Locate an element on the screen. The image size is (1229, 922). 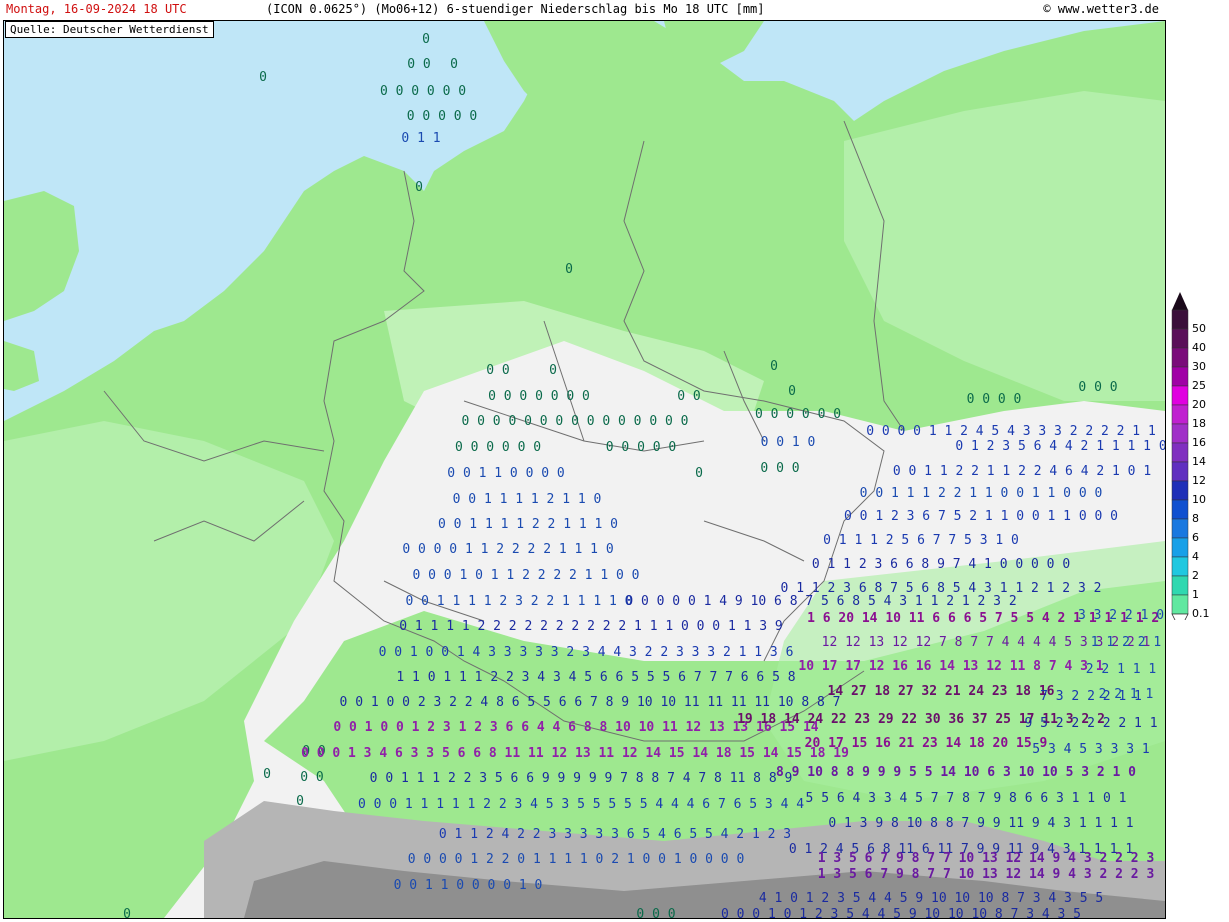
precip-value-row: 0 1 1 2 3 6 6 8 9 7 4 1 0 0 0 0 0 is located at coordinates (941, 564).